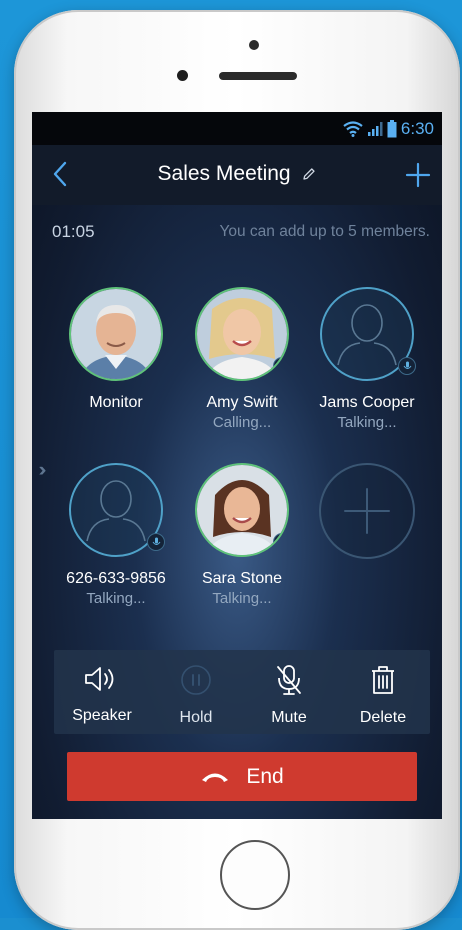 This screenshot has width=462, height=930. Describe the element at coordinates (102, 694) in the screenshot. I see `speaker-button: Speaker` at that location.